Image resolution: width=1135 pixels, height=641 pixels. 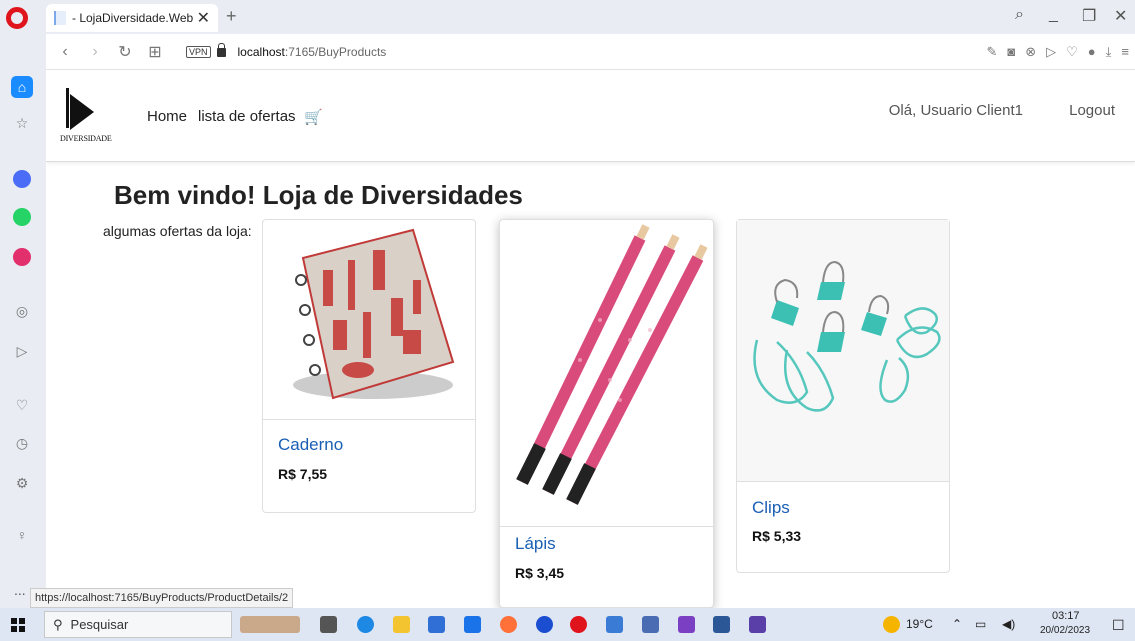 What do you see at coordinates (22, 123) in the screenshot?
I see `star-icon: ☆` at bounding box center [22, 123].